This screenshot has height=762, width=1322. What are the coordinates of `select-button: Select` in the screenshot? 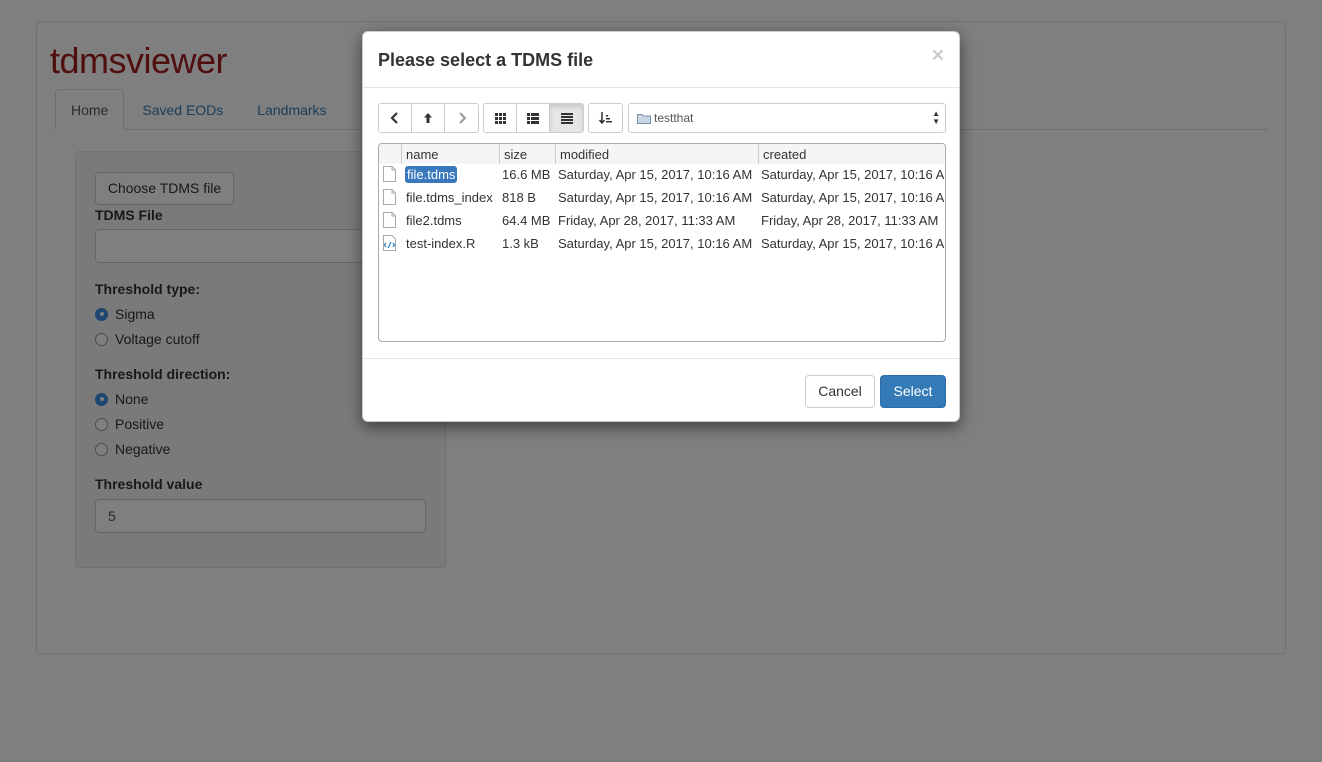 It's located at (913, 391).